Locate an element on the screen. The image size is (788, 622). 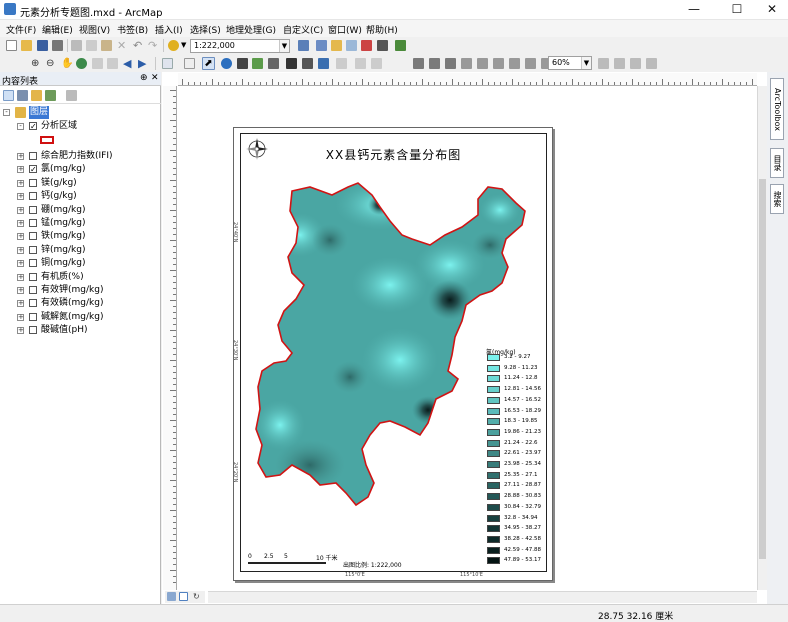
close-button: ✕ is located at coordinates (772, 9).